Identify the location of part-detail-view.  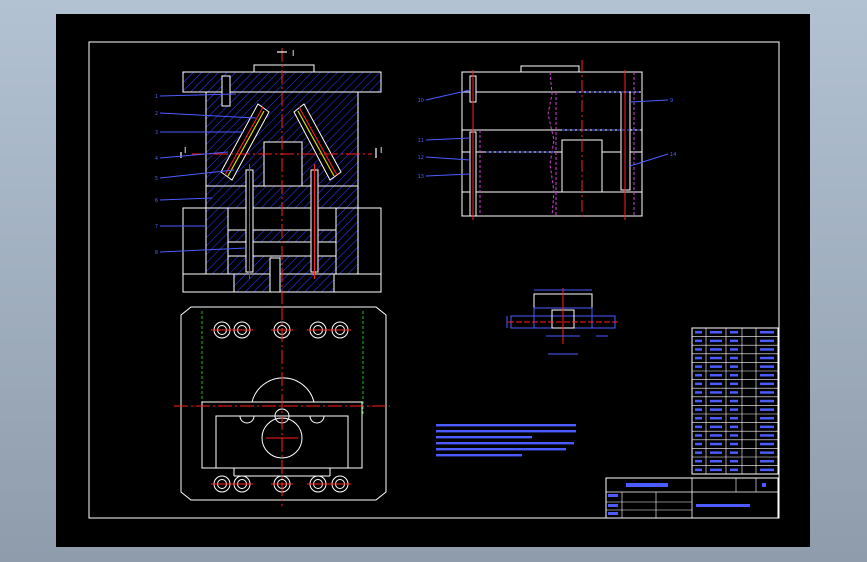
(562, 321).